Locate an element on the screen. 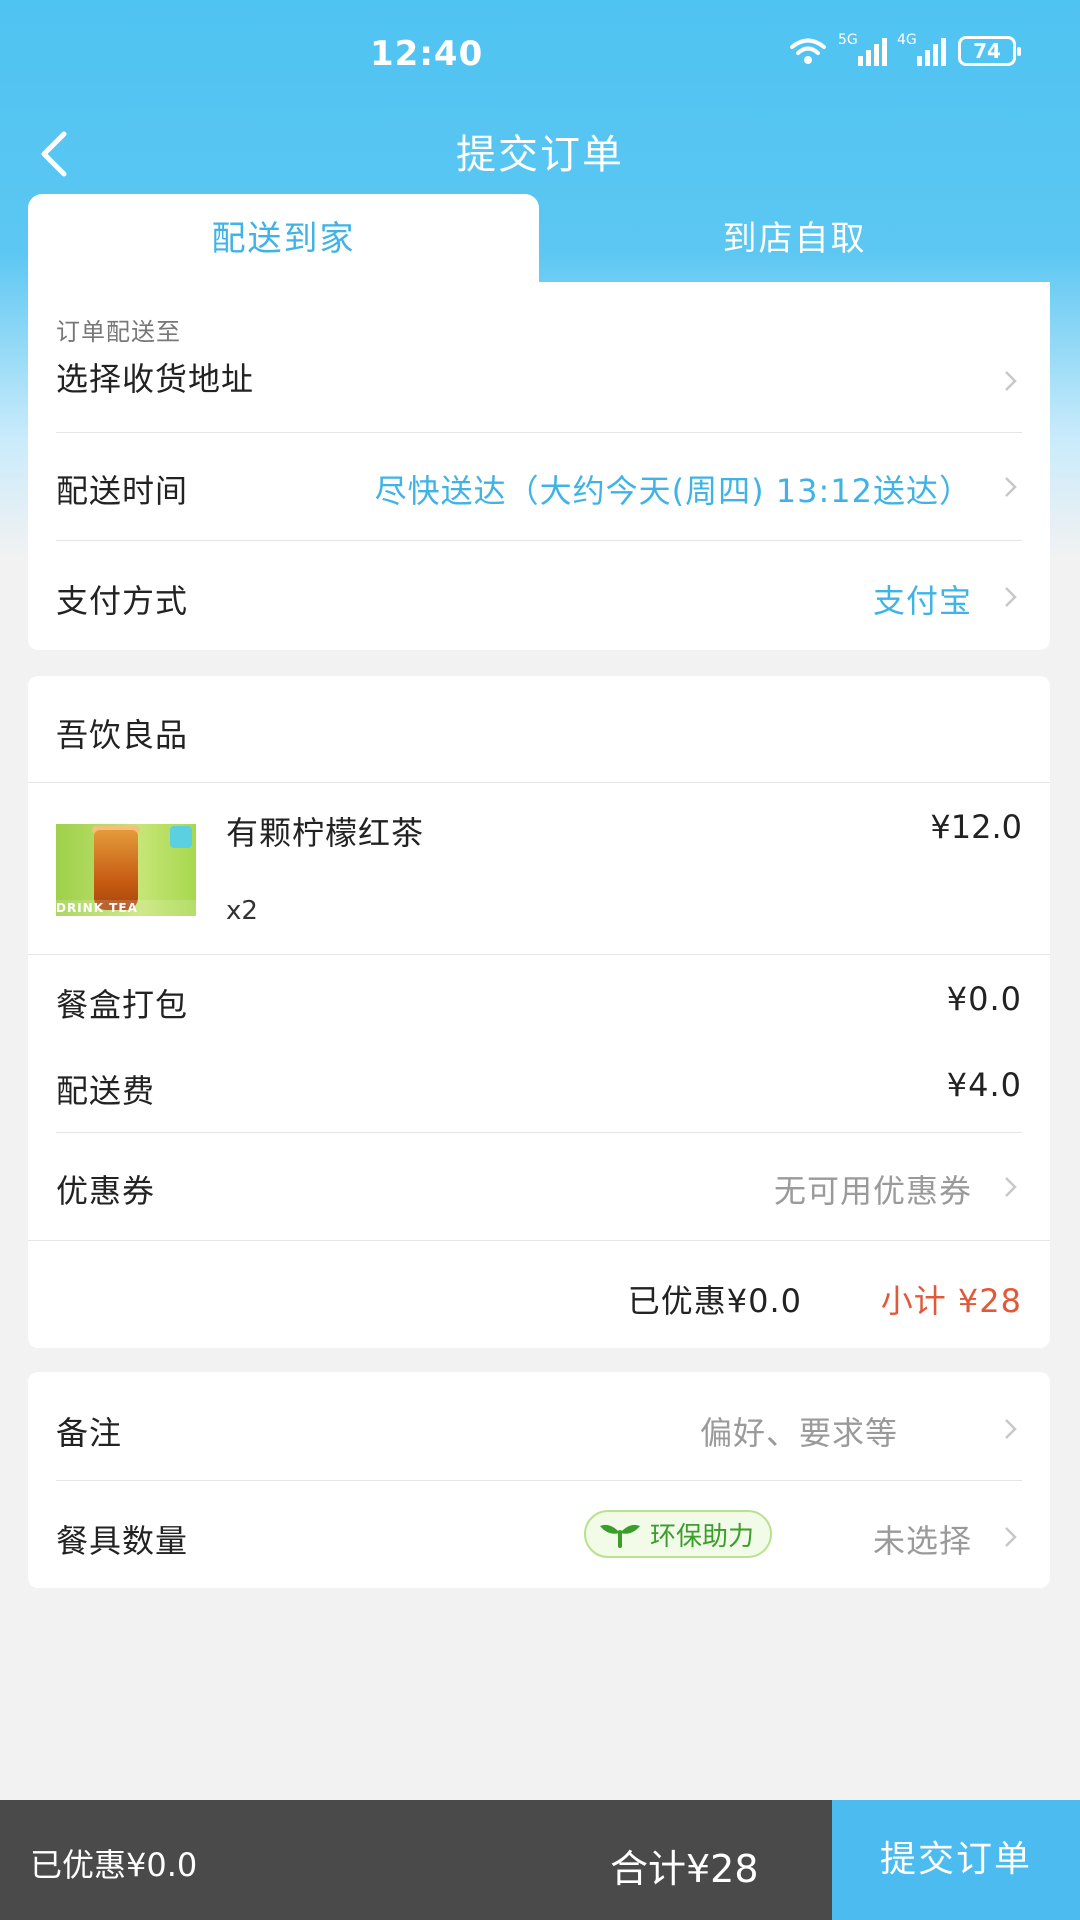 The image size is (1080, 1920). utensils-row: 餐具数量 环保助力 未选择 is located at coordinates (539, 1534).